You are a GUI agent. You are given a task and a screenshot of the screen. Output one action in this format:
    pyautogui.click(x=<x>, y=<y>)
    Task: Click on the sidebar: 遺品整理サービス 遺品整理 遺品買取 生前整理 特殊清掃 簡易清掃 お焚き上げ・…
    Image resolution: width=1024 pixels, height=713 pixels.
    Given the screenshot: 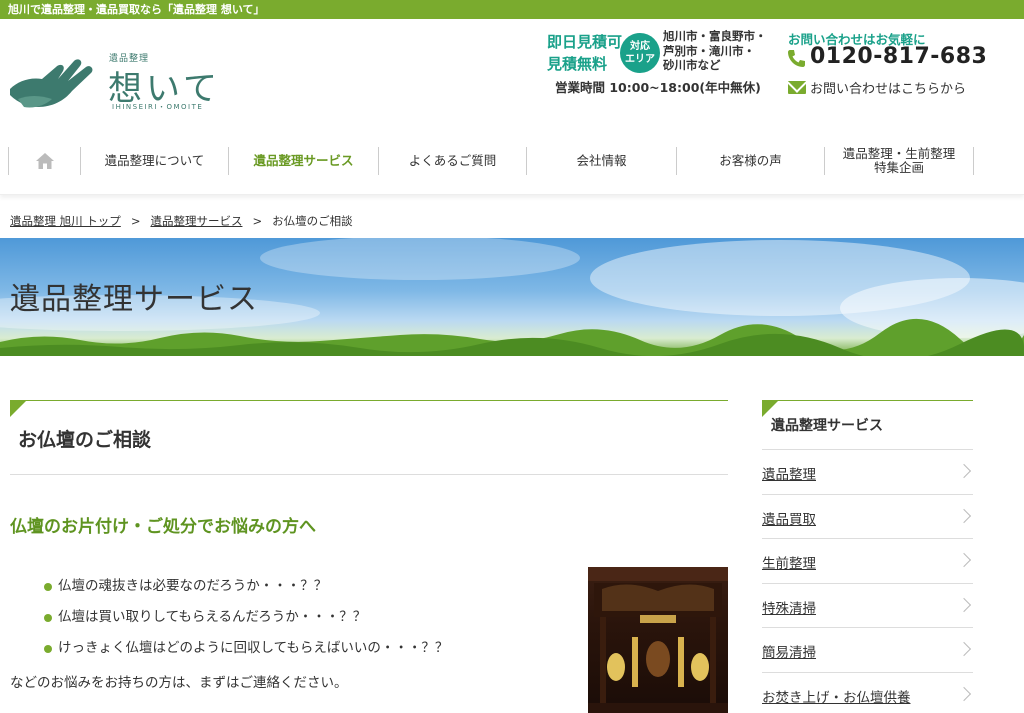 What is the action you would take?
    pyautogui.click(x=867, y=556)
    